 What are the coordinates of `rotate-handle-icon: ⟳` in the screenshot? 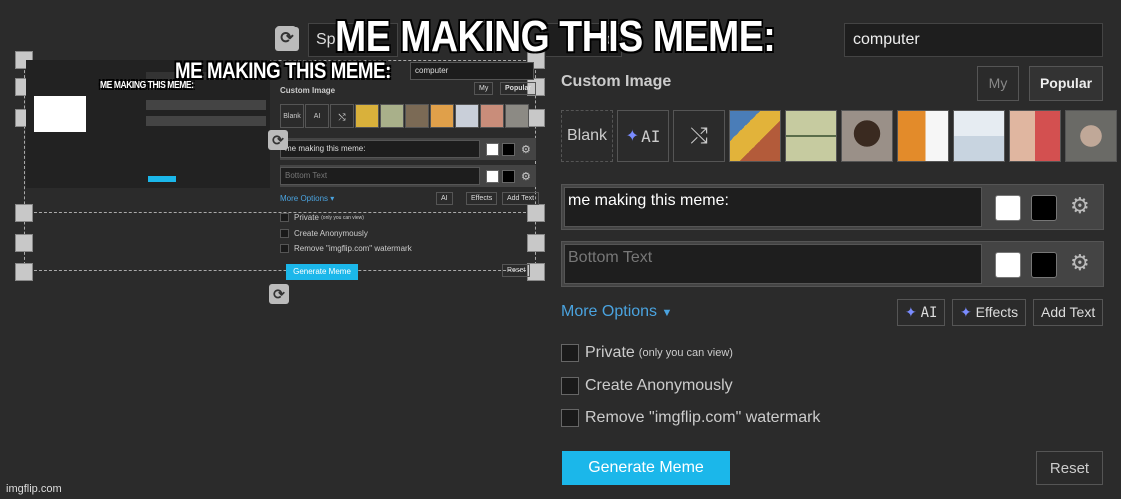 It's located at (278, 140).